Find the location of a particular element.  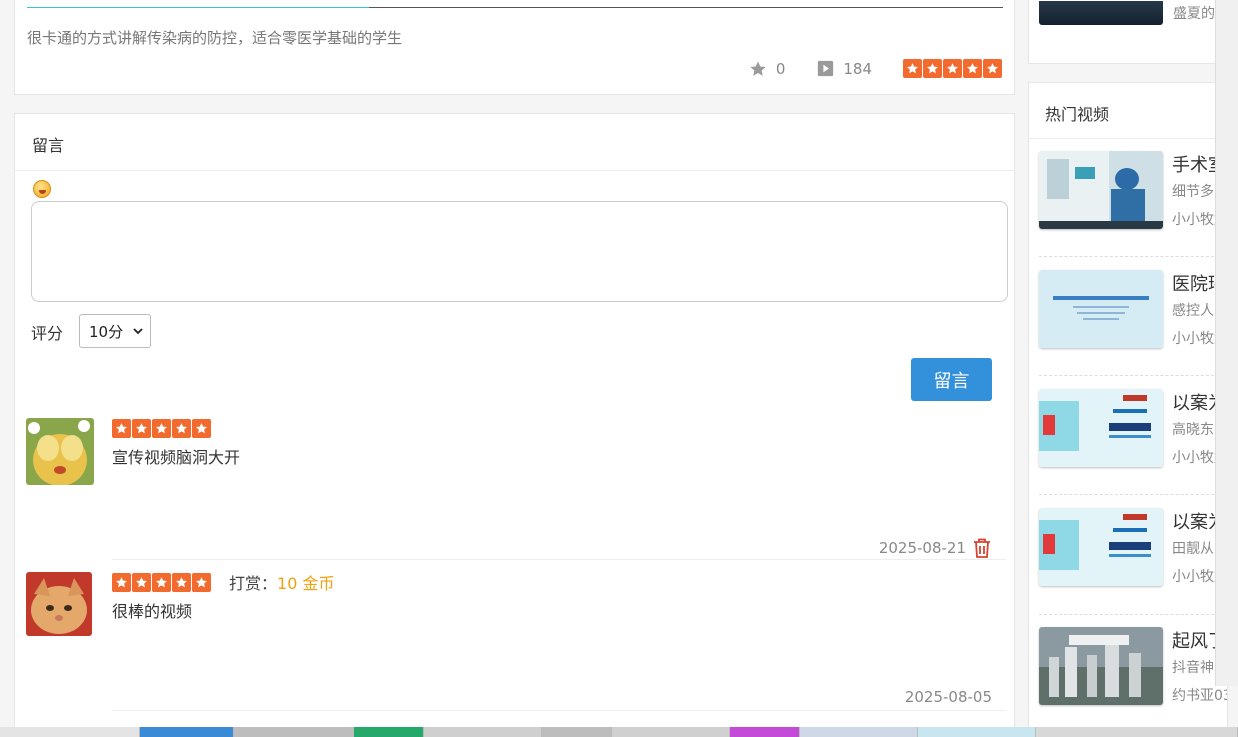

reward-label: 打赏： is located at coordinates (253, 583).